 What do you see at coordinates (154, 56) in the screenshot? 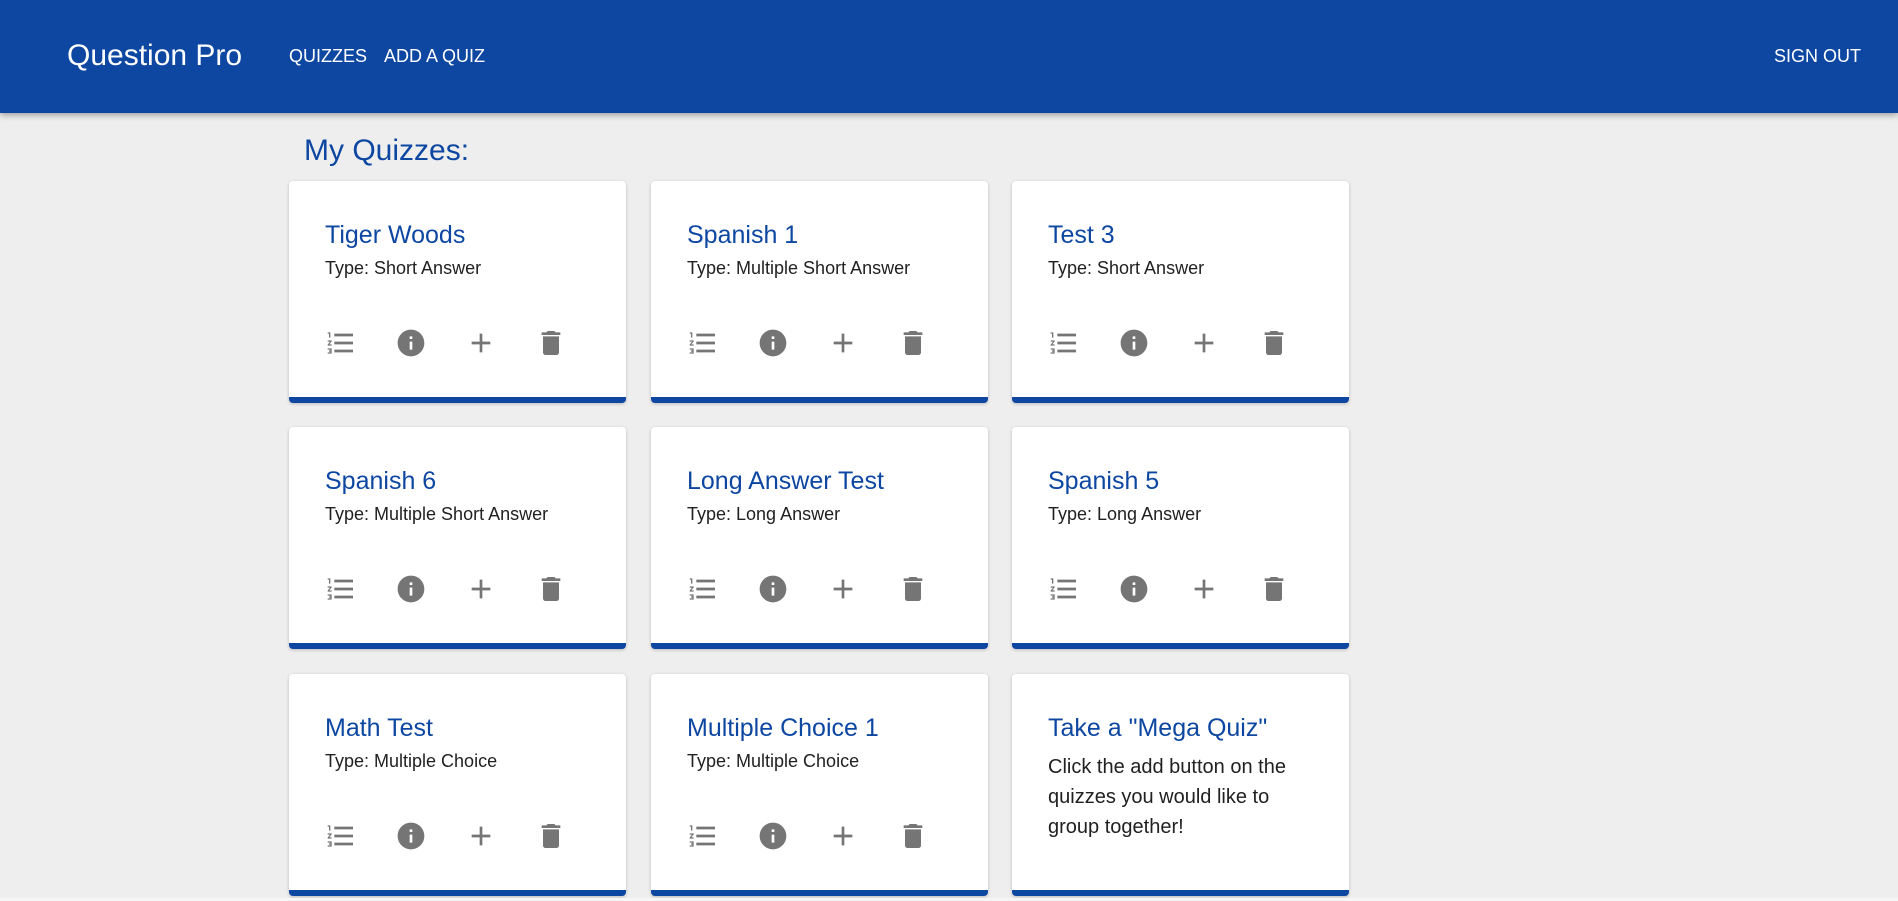
I see `app-title: Question Pro` at bounding box center [154, 56].